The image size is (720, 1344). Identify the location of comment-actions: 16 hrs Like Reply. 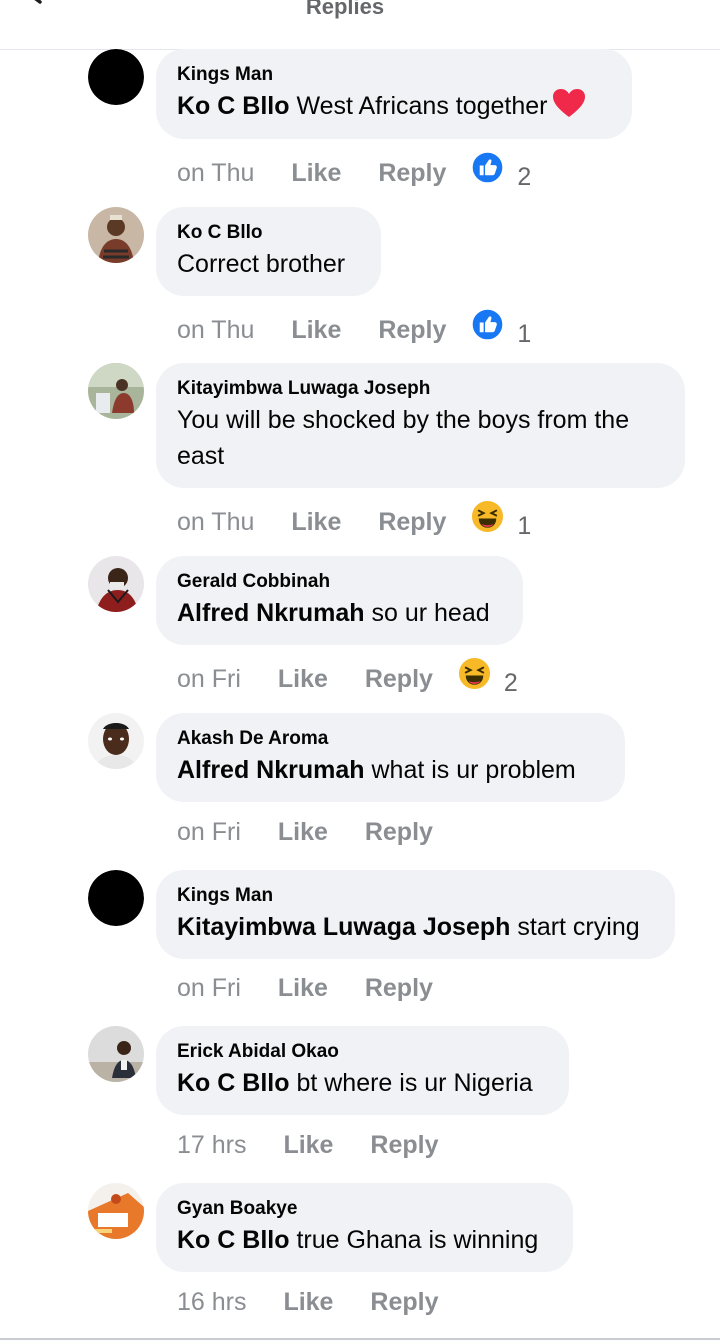
(308, 1301).